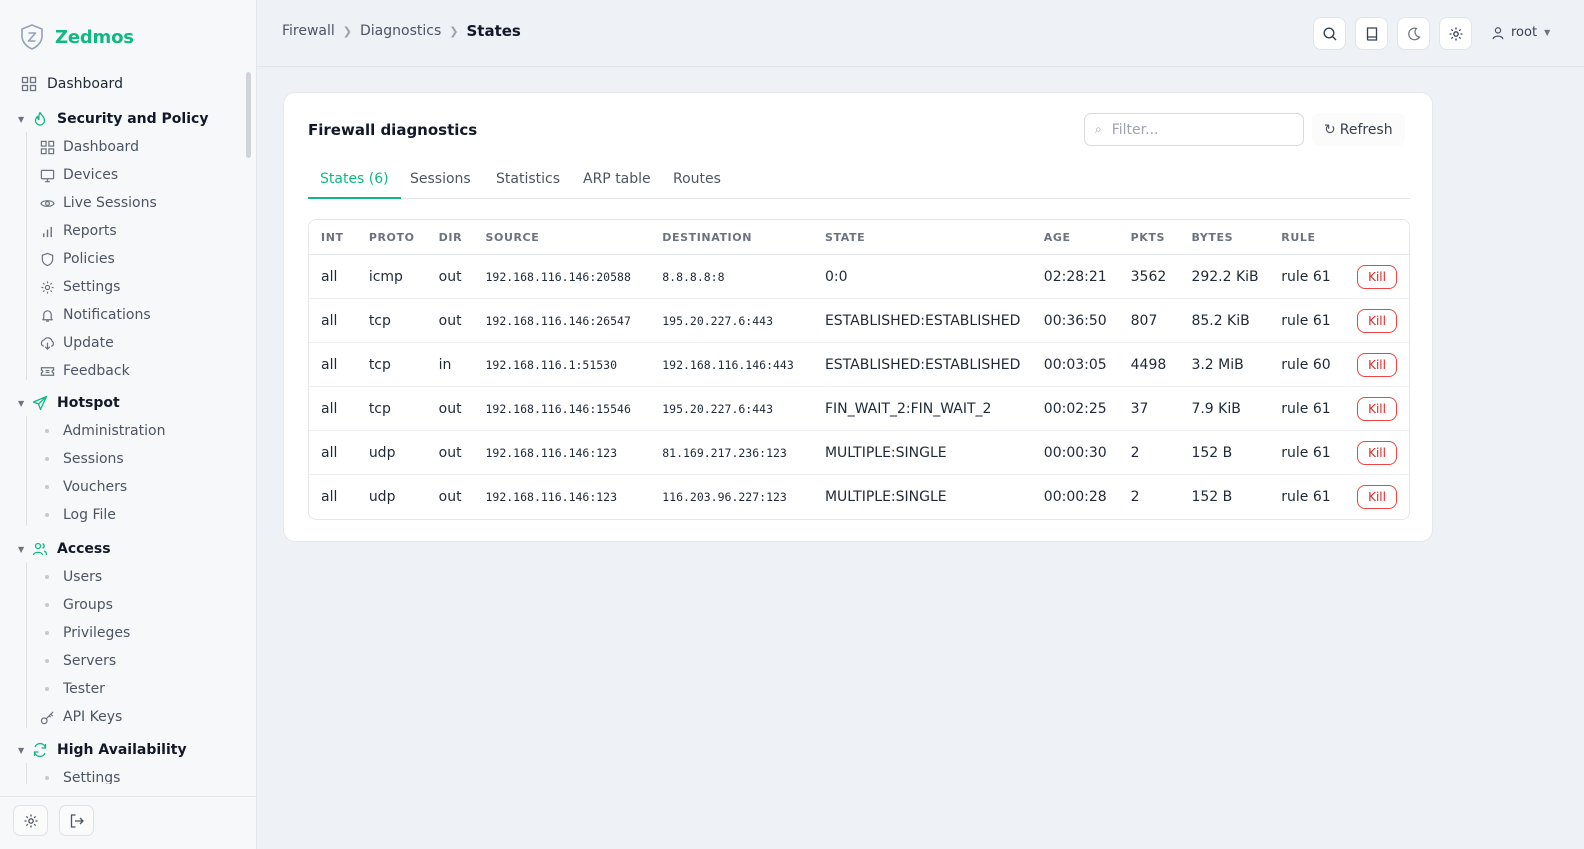 Image resolution: width=1584 pixels, height=849 pixels. I want to click on user-name: root, so click(1524, 32).